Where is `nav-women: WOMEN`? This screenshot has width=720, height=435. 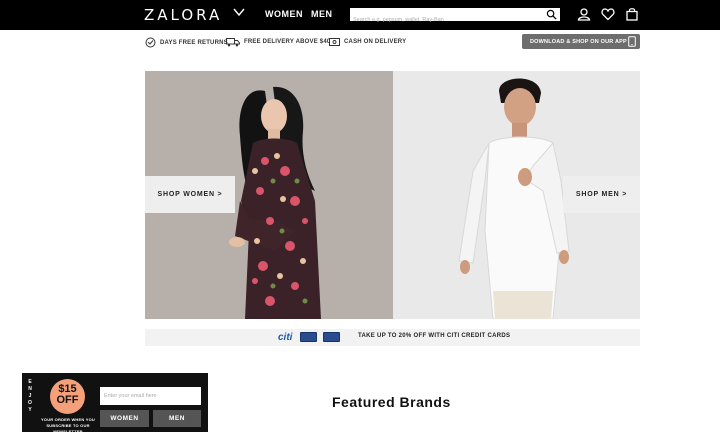
nav-women: WOMEN is located at coordinates (284, 14).